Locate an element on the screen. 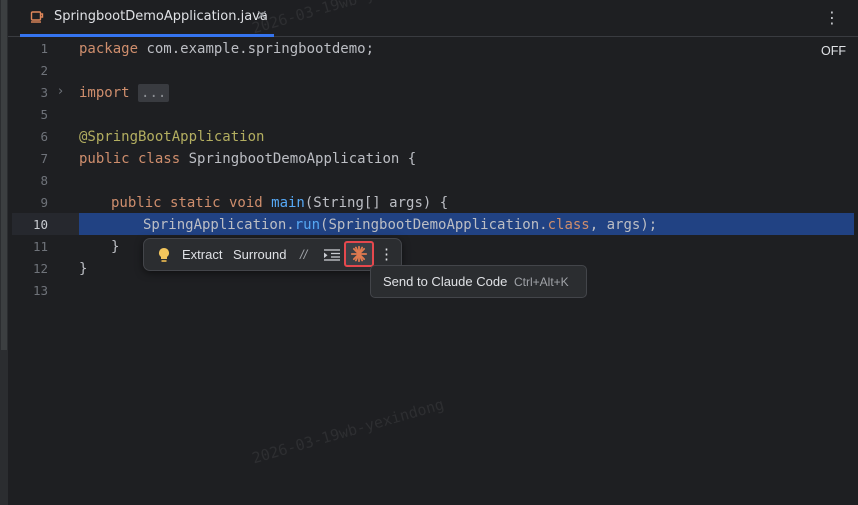 This screenshot has width=858, height=505. line-number: 12 is located at coordinates (40, 268).